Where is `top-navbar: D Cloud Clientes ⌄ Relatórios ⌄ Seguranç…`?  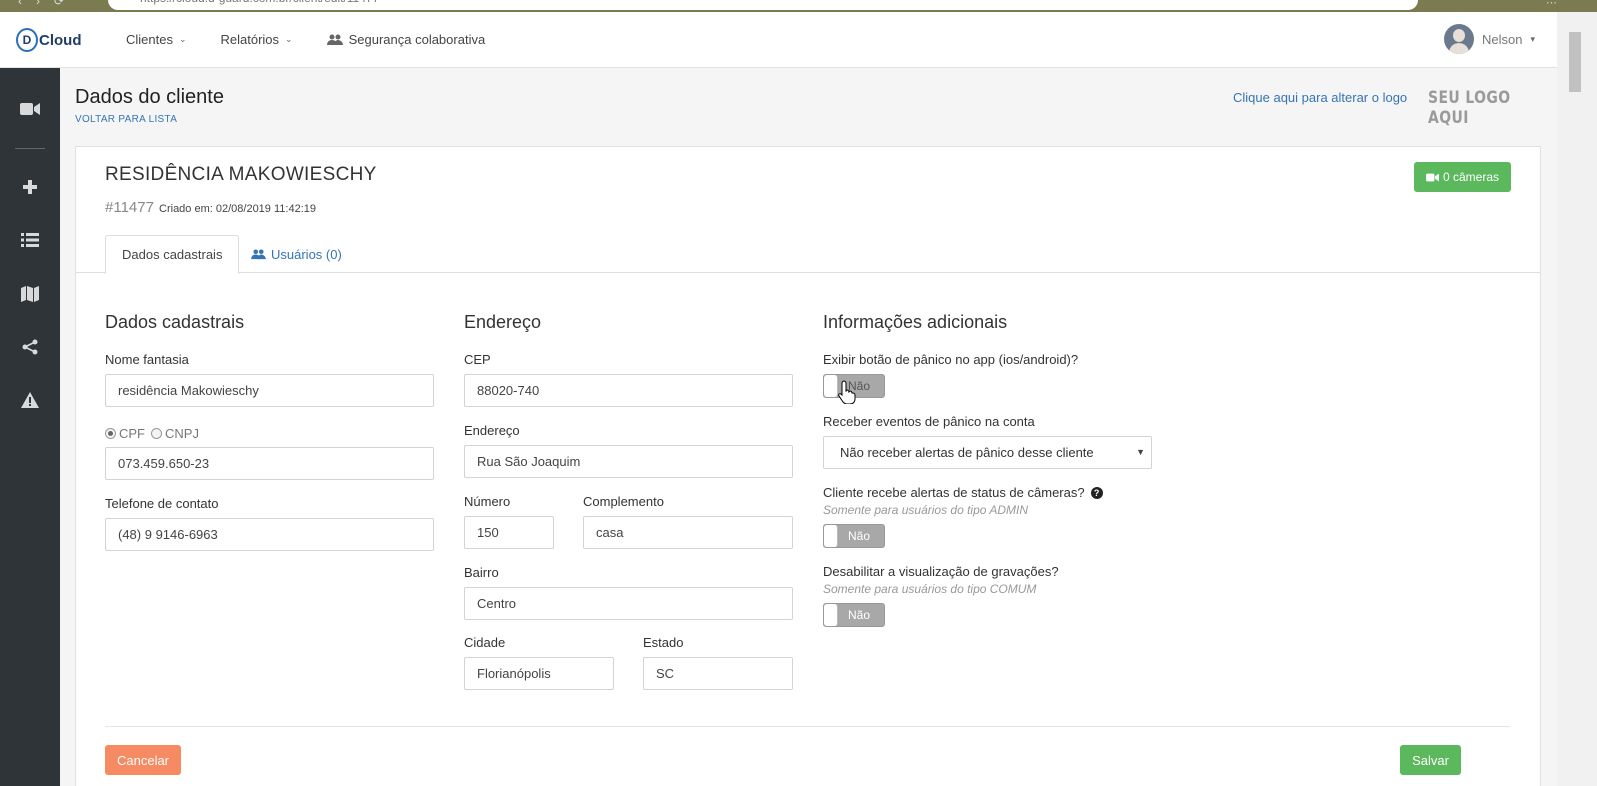
top-navbar: D Cloud Clientes ⌄ Relatórios ⌄ Seguranç… is located at coordinates (778, 40).